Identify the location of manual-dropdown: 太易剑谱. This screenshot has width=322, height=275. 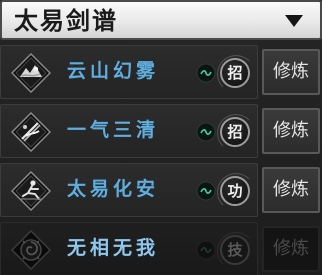
(161, 20).